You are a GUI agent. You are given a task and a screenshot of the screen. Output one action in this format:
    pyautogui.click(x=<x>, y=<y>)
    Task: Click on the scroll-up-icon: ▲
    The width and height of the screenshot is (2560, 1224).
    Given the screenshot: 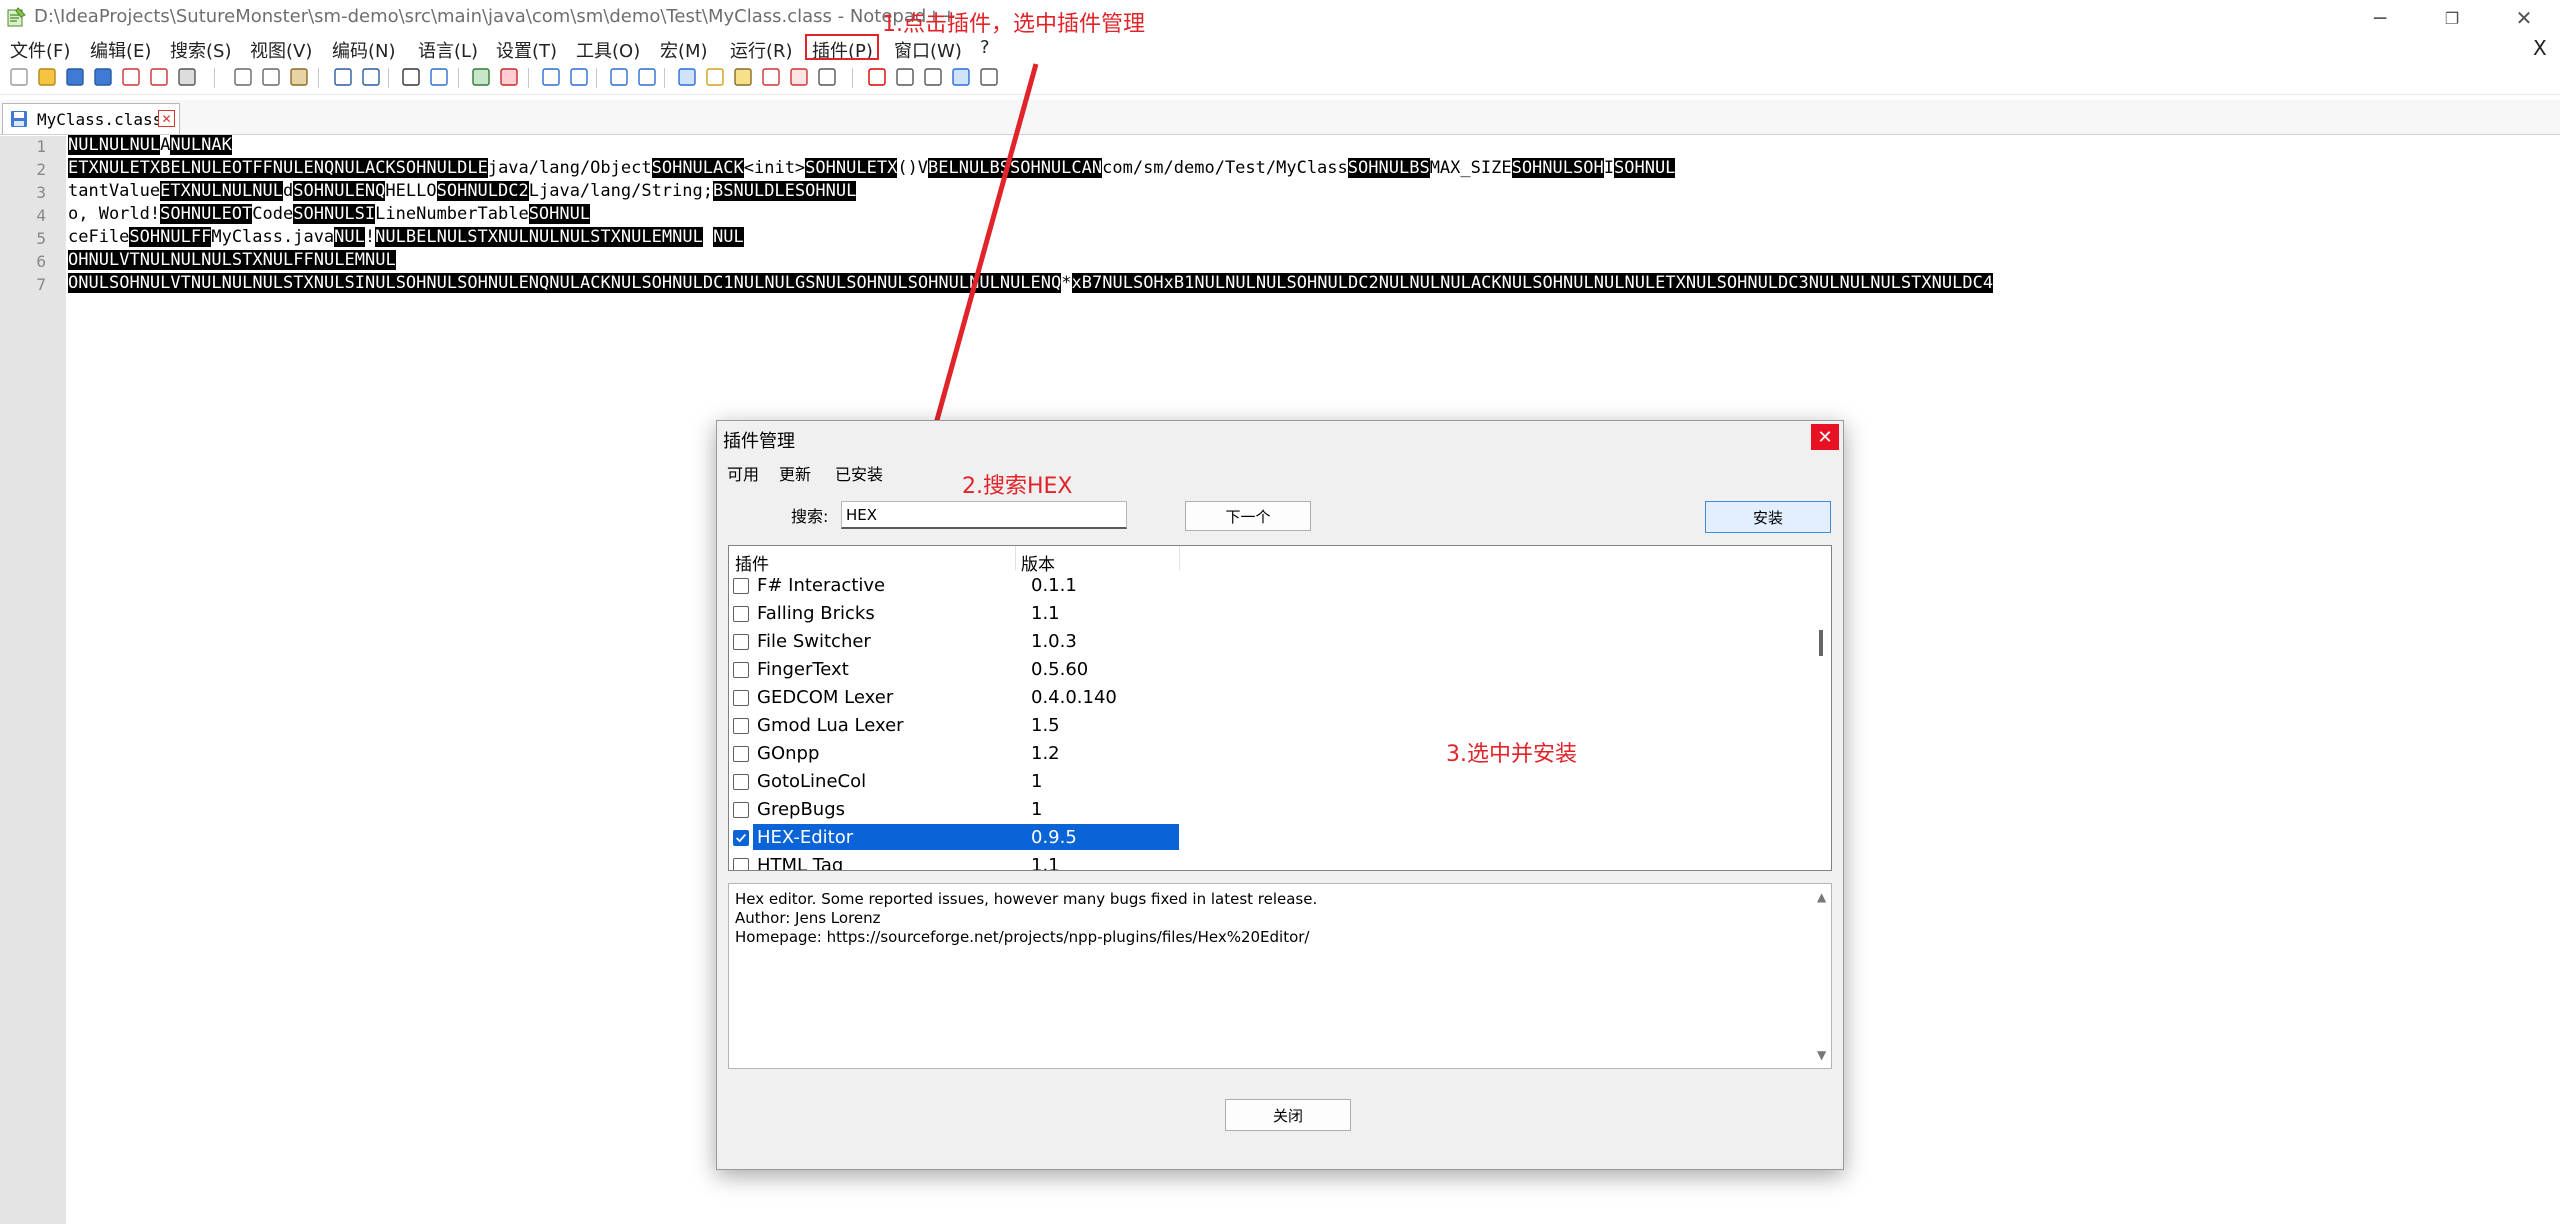 What is the action you would take?
    pyautogui.click(x=1821, y=897)
    